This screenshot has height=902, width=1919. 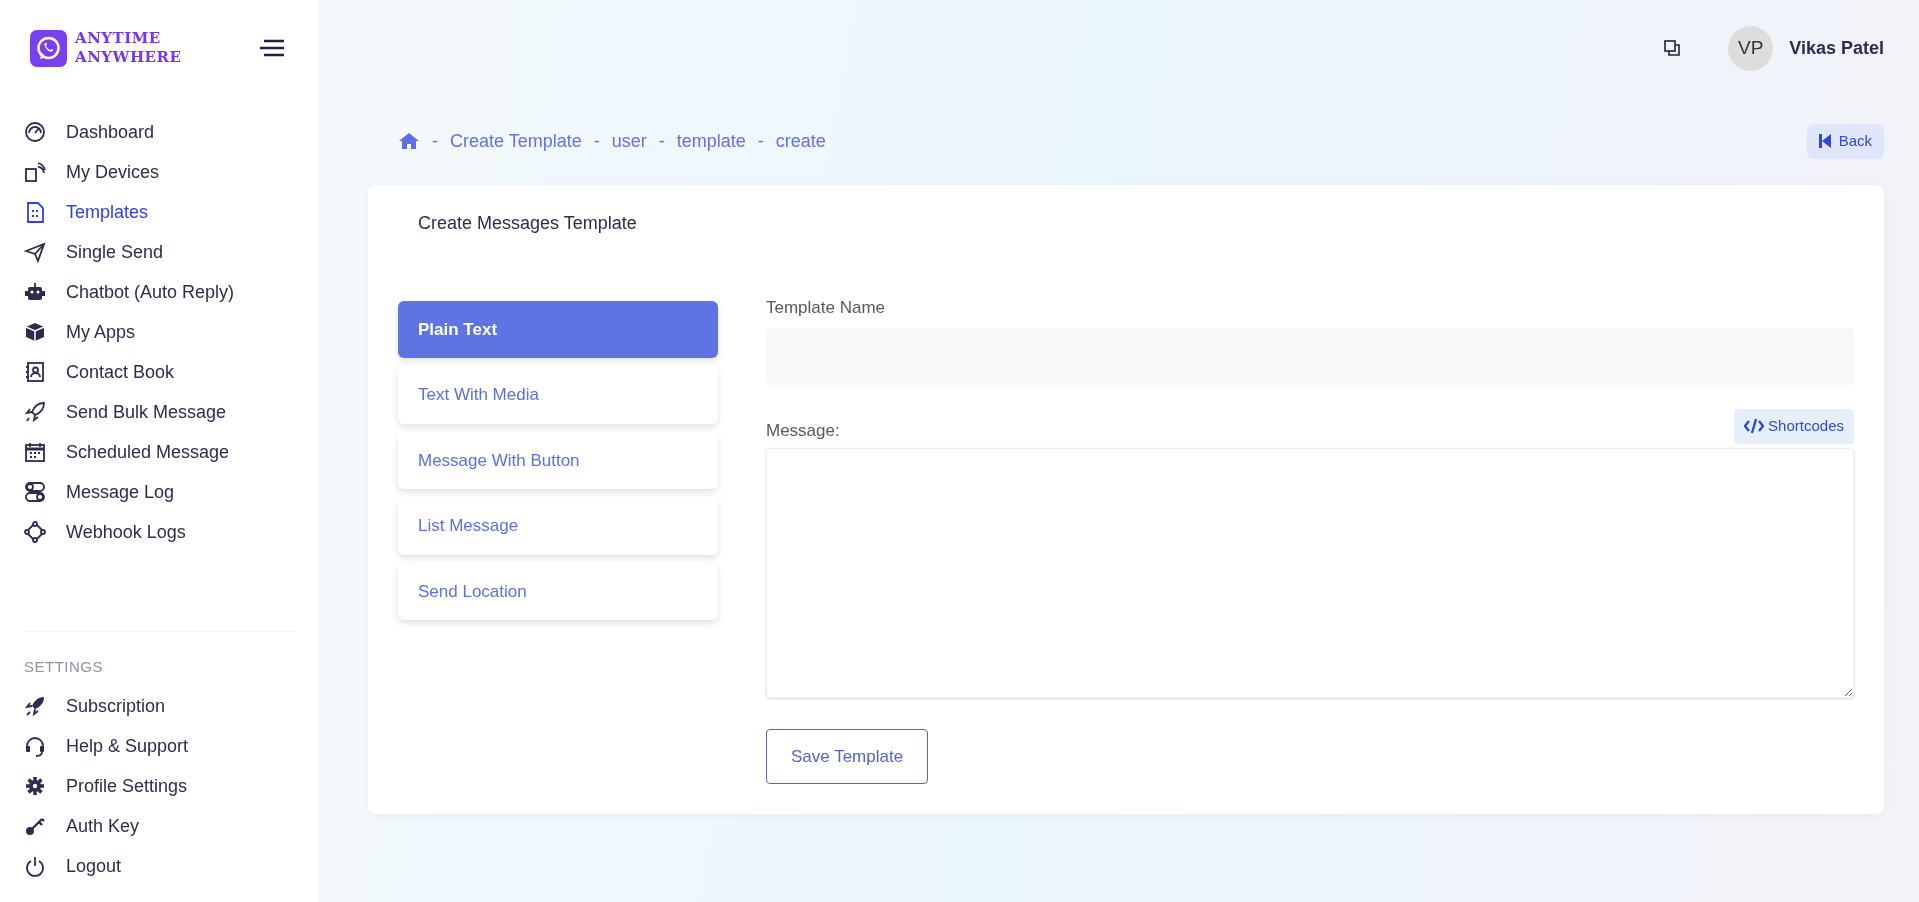 I want to click on gauge-icon, so click(x=35, y=132).